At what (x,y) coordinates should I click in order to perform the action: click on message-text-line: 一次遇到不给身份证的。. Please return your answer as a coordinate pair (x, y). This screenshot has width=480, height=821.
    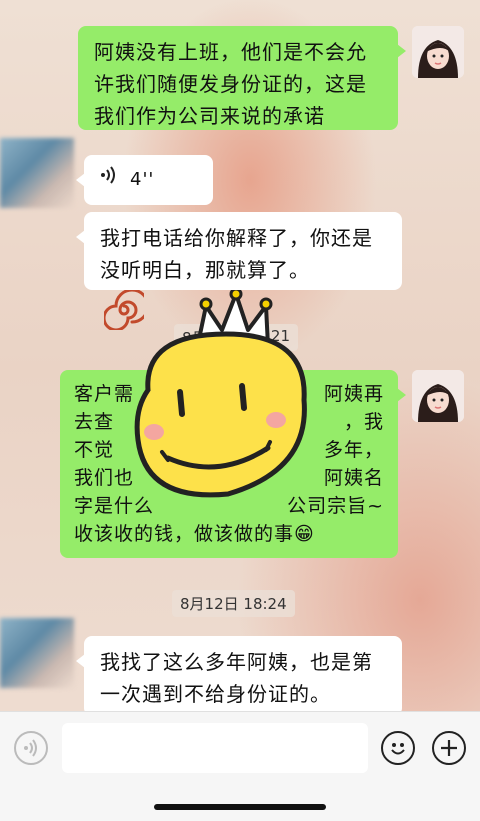
    Looking at the image, I should click on (215, 694).